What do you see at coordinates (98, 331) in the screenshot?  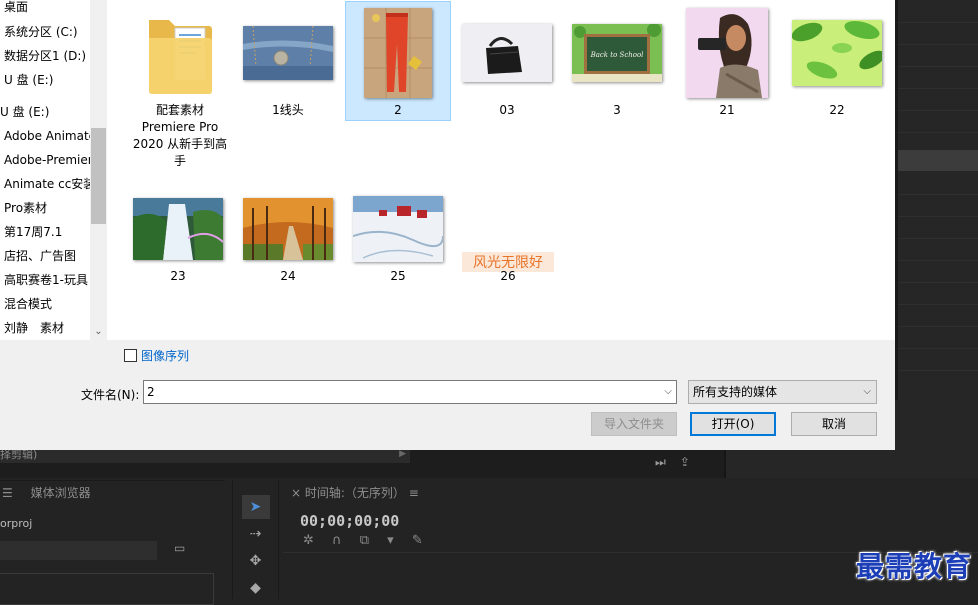 I see `chevron-down-icon: ⌄` at bounding box center [98, 331].